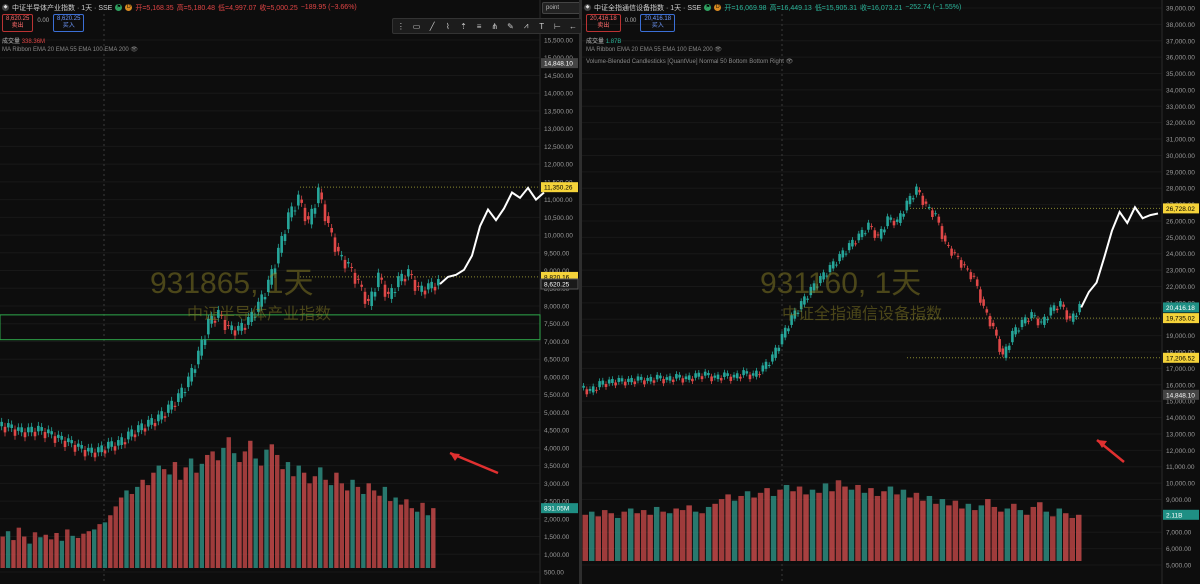  I want to click on y-tick-label: 10,500.00, so click(558, 218).